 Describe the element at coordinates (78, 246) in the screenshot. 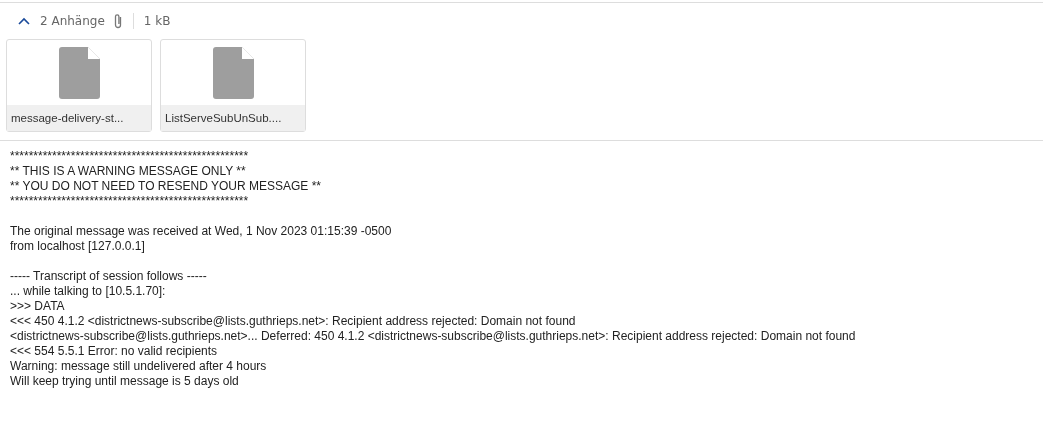

I see `message-line: from localhost [127.0.0.1]` at that location.